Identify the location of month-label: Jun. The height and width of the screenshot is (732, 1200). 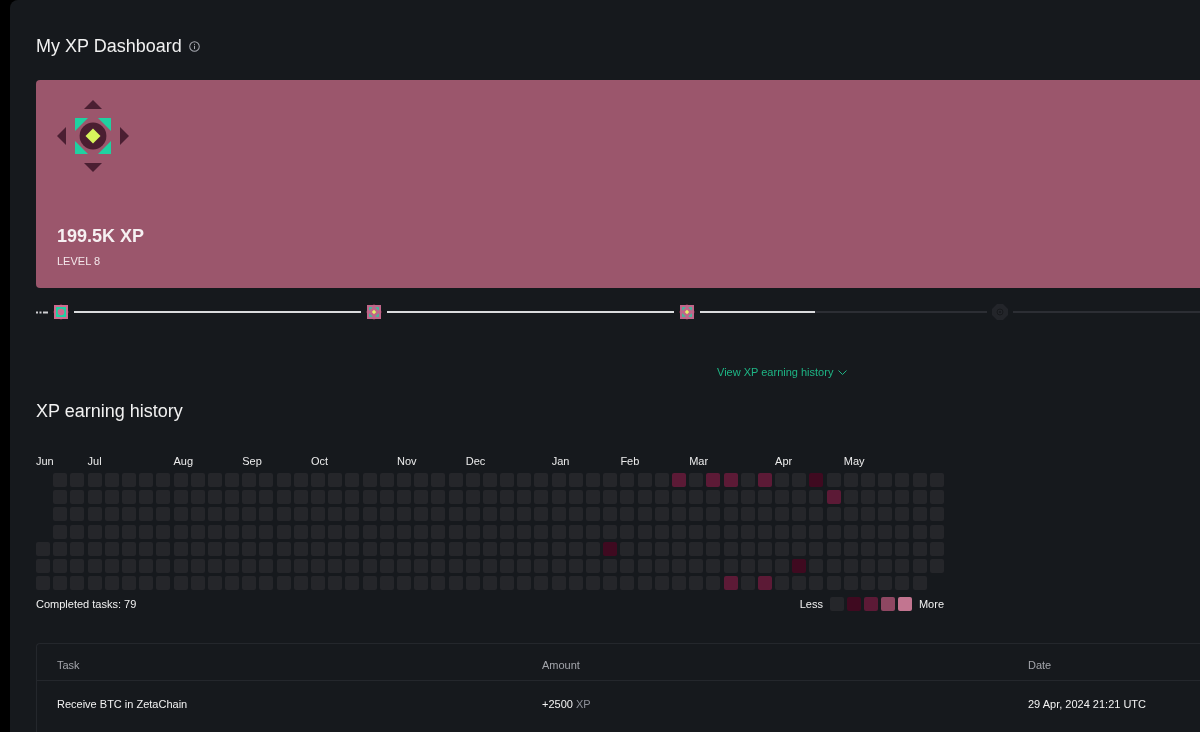
(45, 461).